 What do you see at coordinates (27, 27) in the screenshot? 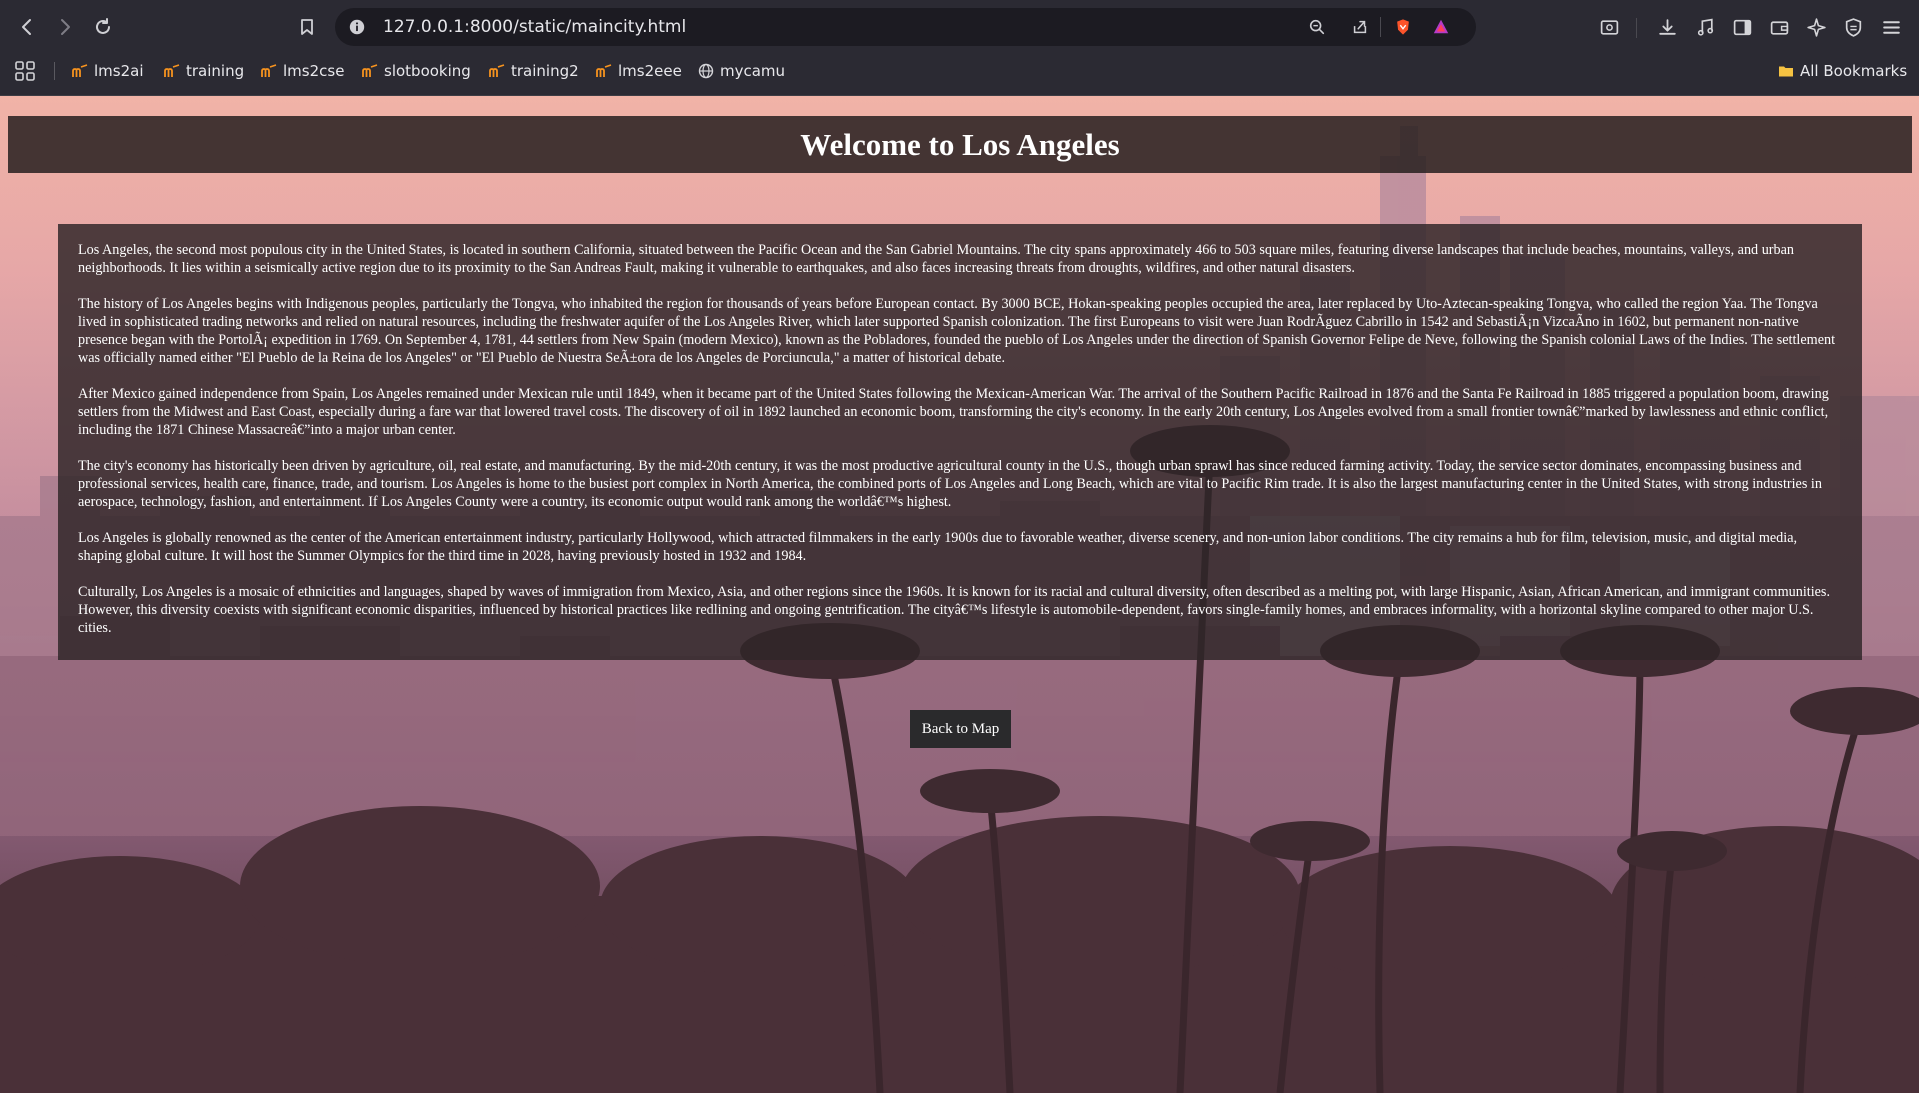
I see `back-arrow-icon` at bounding box center [27, 27].